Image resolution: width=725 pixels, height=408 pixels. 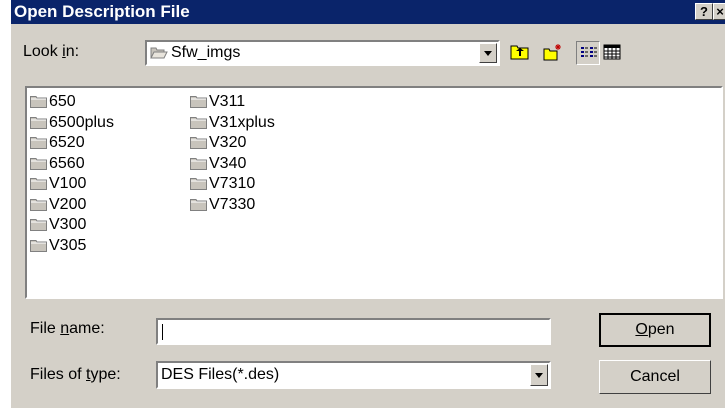 What do you see at coordinates (232, 183) in the screenshot?
I see `file-name-text: V7310` at bounding box center [232, 183].